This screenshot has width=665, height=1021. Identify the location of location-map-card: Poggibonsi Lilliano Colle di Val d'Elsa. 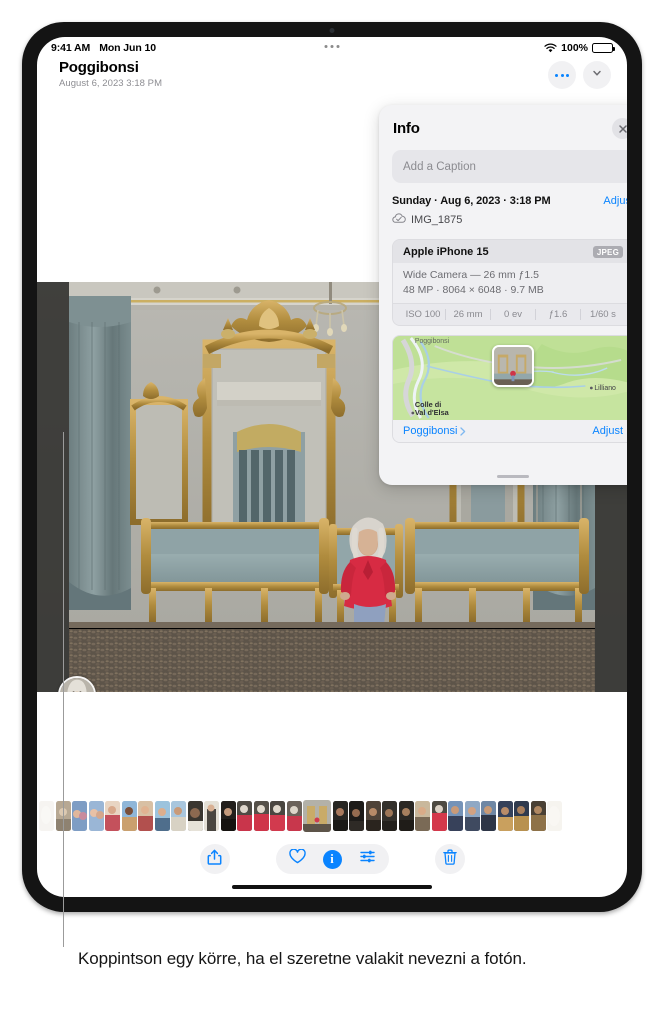
(509, 389).